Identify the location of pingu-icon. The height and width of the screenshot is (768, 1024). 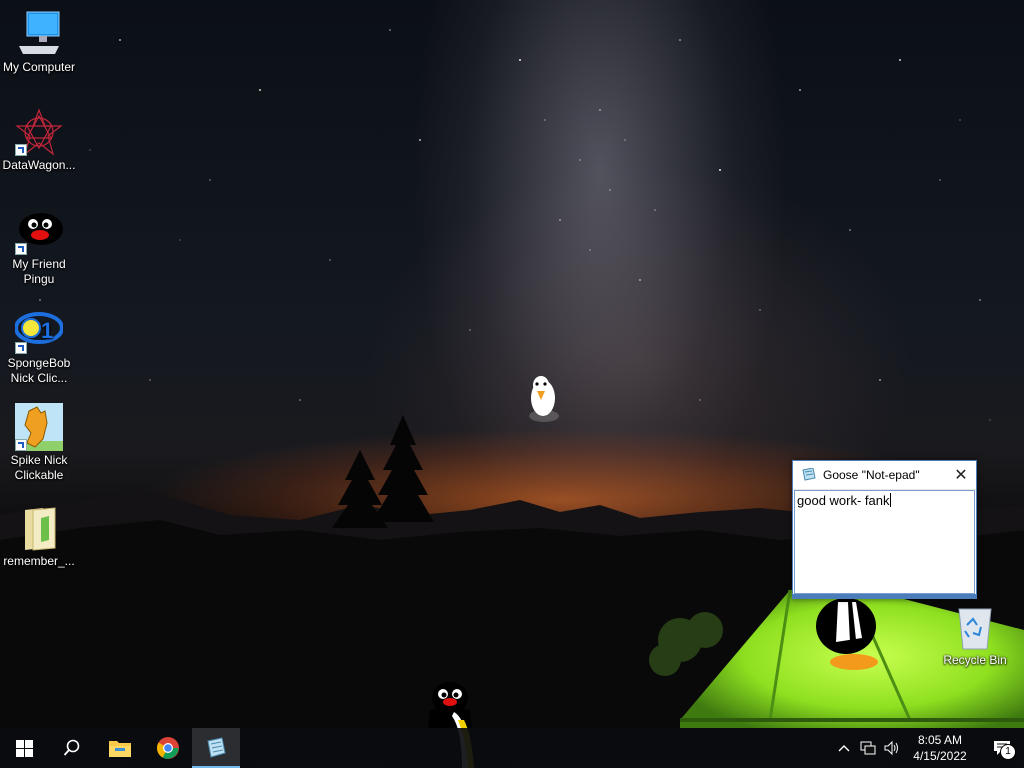
(39, 231).